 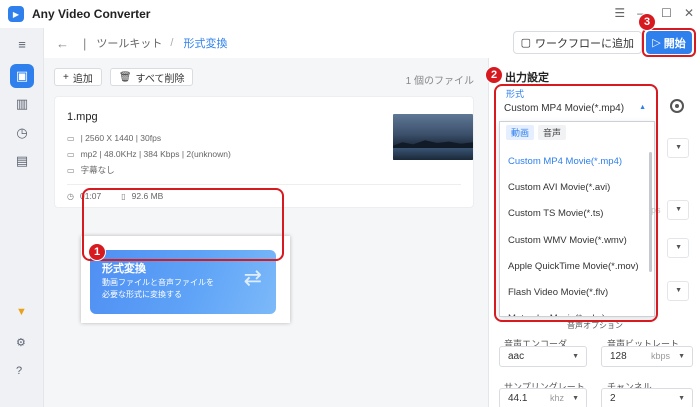 What do you see at coordinates (516, 356) in the screenshot?
I see `audio-encoder-value: aac` at bounding box center [516, 356].